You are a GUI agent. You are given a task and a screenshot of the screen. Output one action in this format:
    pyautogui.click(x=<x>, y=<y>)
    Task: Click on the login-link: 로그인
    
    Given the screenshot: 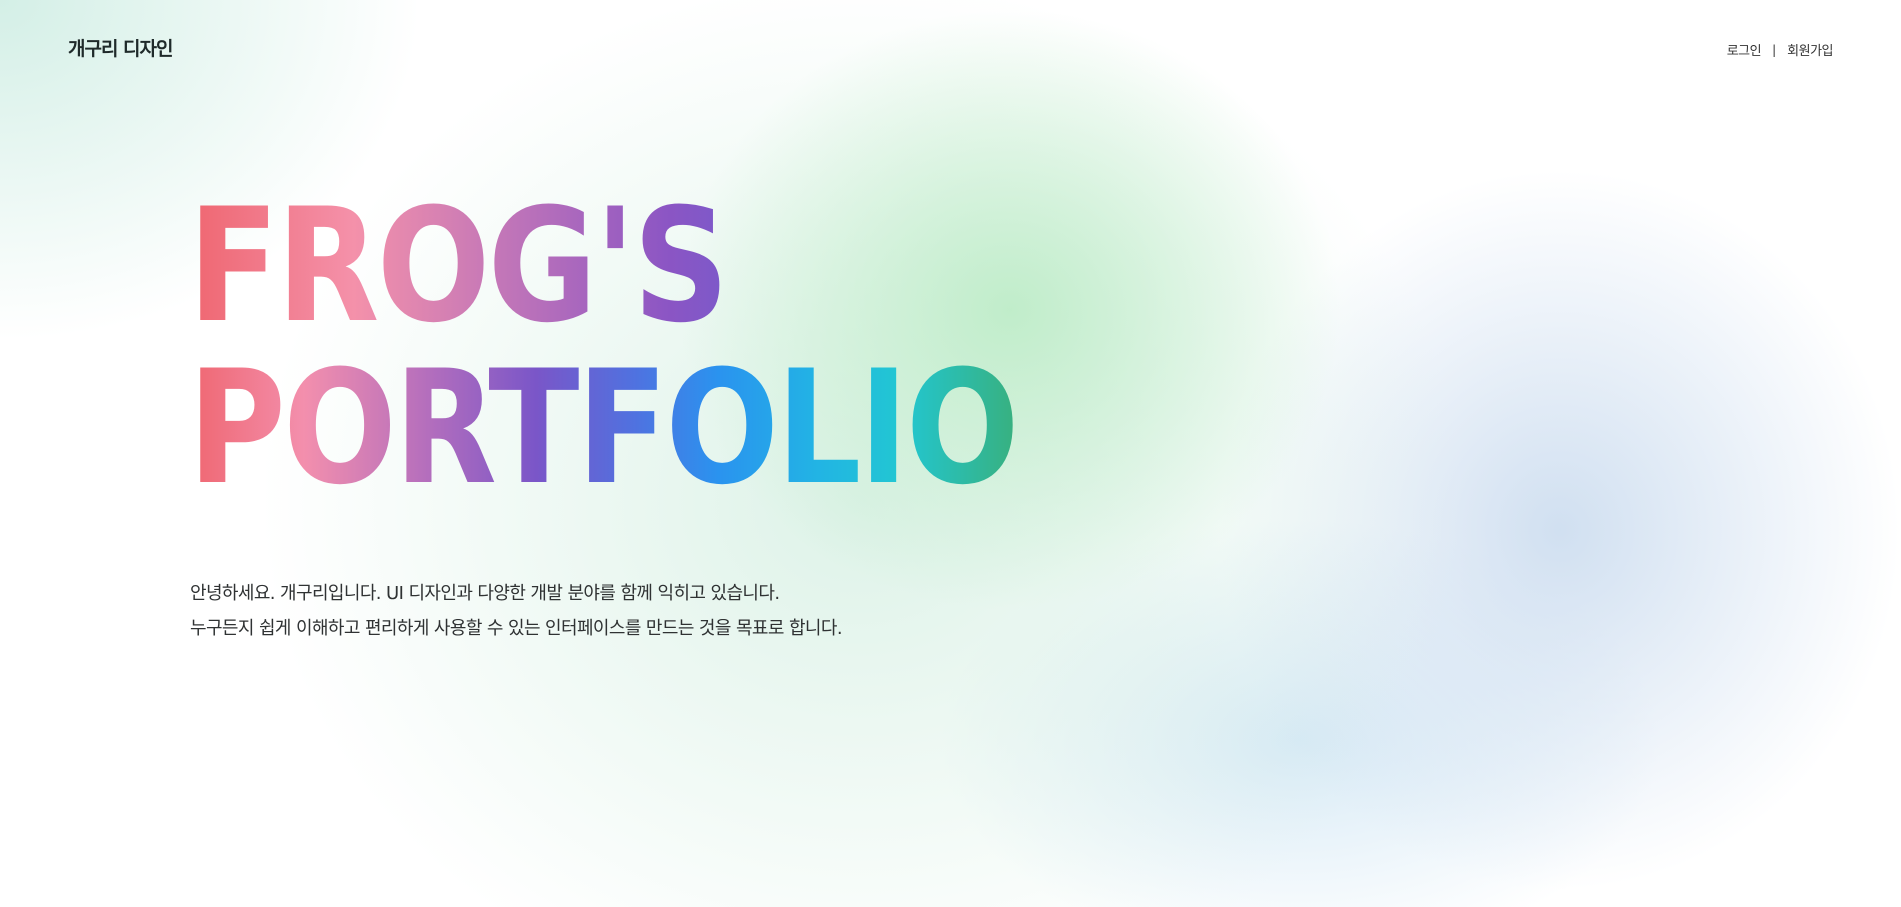 What is the action you would take?
    pyautogui.click(x=1744, y=49)
    